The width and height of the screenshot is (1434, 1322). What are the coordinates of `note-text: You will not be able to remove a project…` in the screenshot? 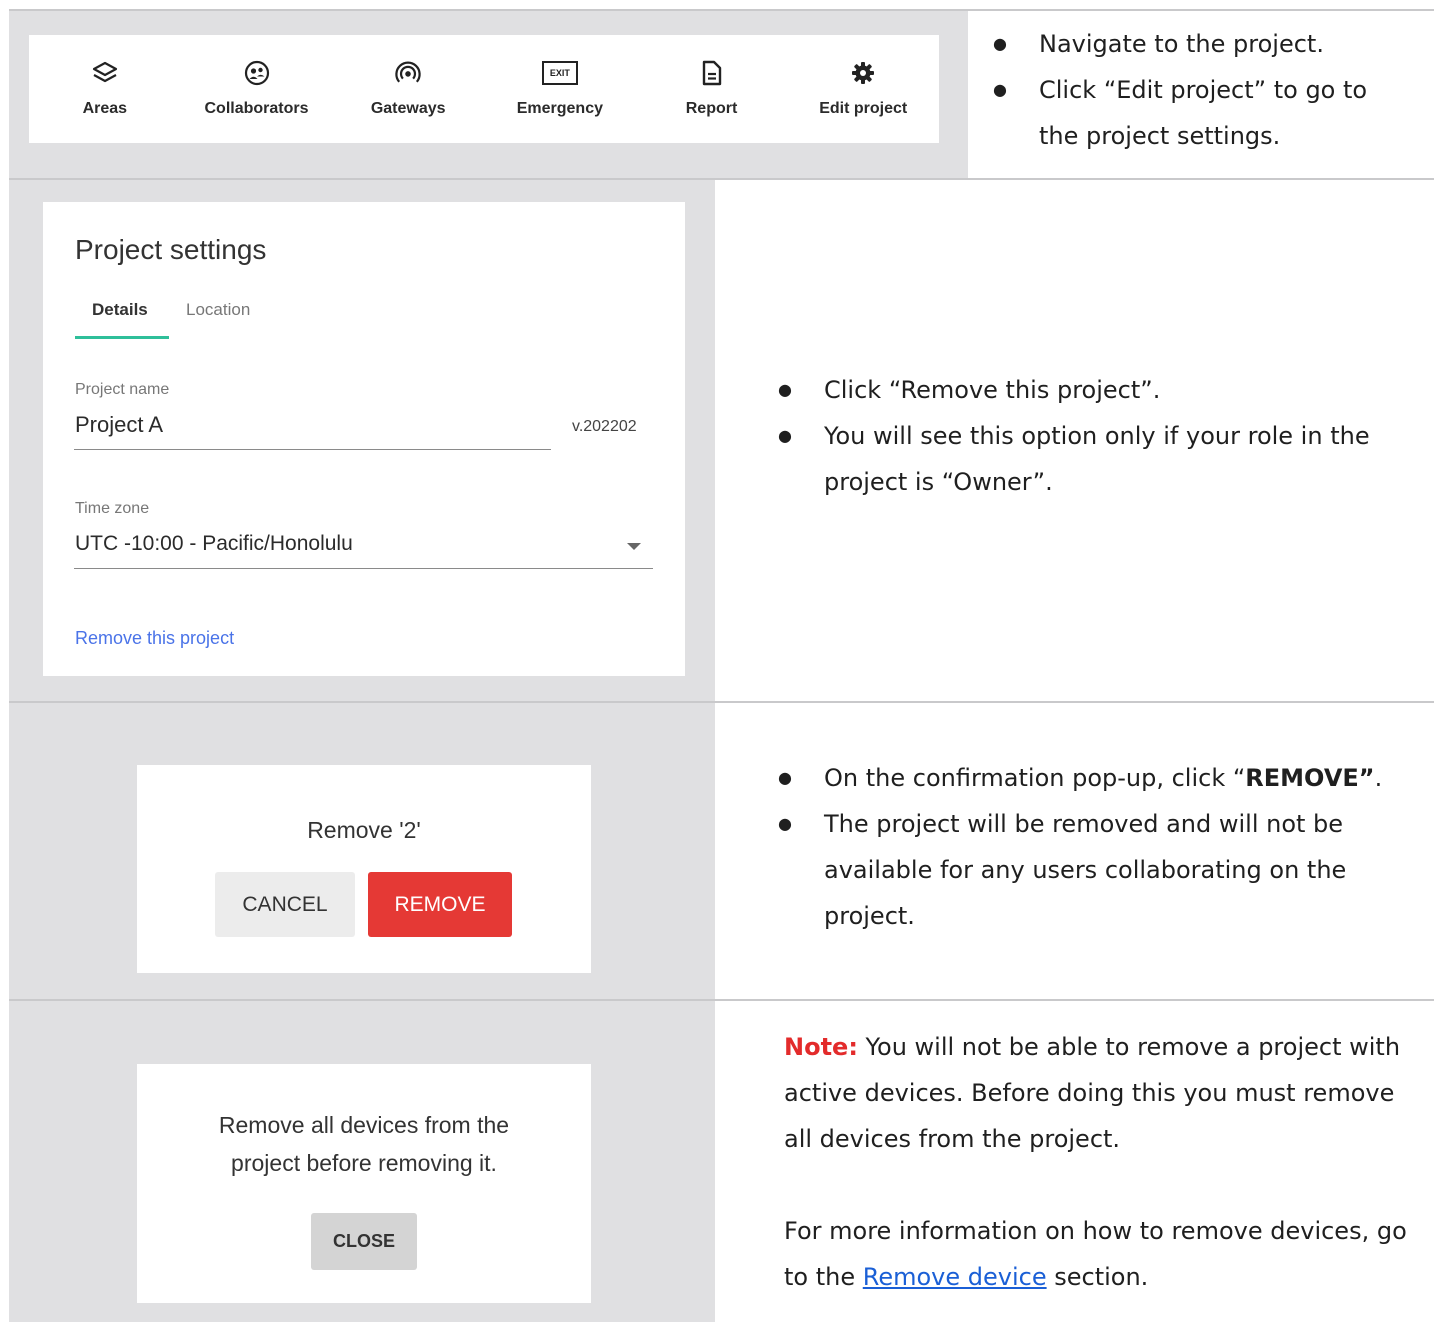 It's located at (1092, 1093).